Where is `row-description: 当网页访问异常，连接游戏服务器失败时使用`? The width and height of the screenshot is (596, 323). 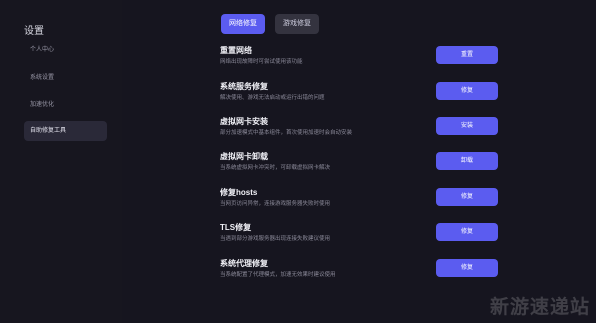 row-description: 当网页访问异常，连接游戏服务器失败时使用 is located at coordinates (275, 204).